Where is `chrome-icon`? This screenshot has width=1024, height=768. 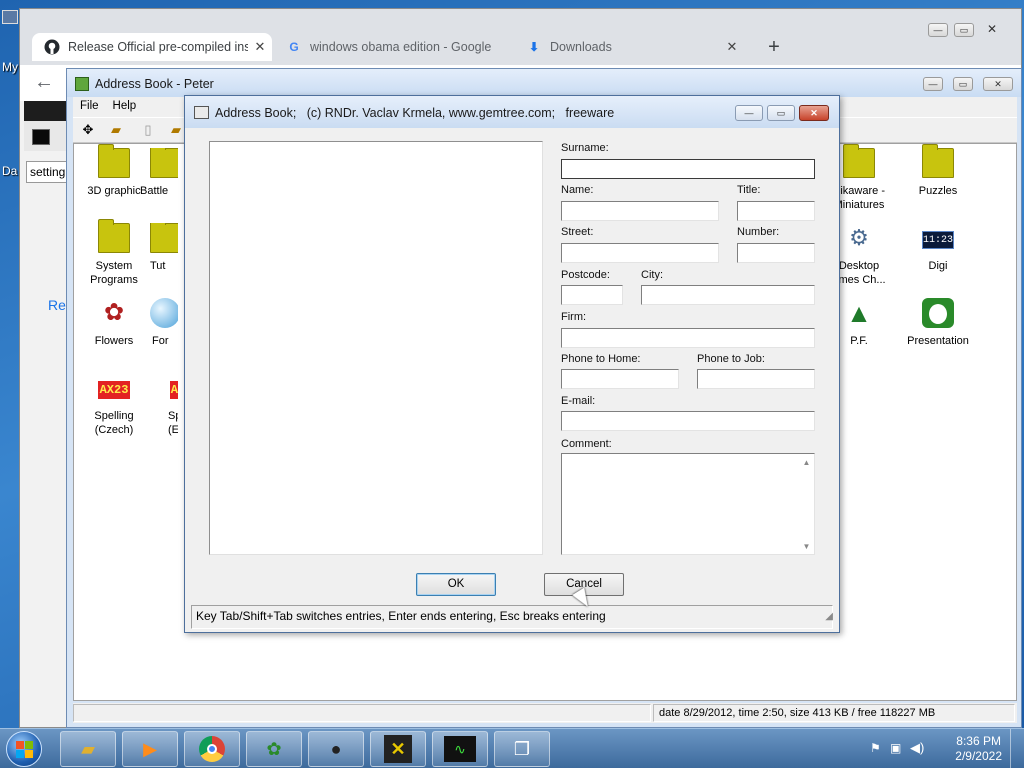
chrome-icon is located at coordinates (212, 749).